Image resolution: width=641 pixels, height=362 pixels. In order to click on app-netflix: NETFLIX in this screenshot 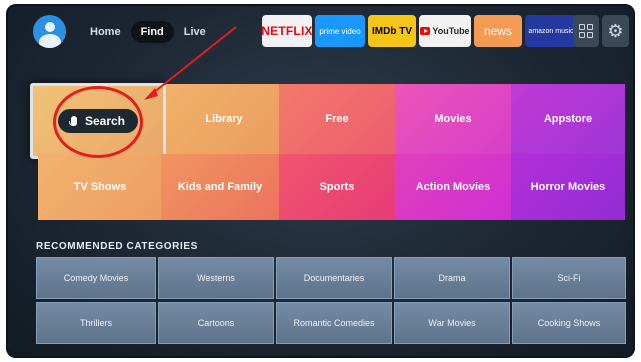, I will do `click(287, 31)`.